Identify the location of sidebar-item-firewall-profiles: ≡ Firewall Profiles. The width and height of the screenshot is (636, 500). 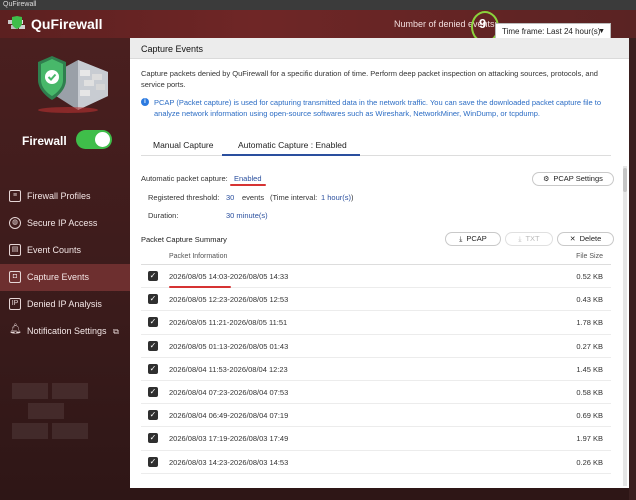
(65, 196).